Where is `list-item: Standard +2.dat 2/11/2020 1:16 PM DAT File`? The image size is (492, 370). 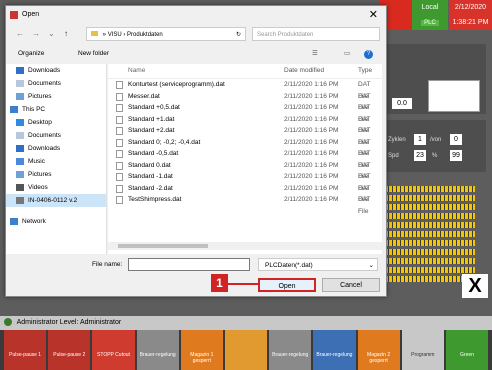 list-item: Standard +2.dat 2/11/2020 1:16 PM DAT File is located at coordinates (245, 135).